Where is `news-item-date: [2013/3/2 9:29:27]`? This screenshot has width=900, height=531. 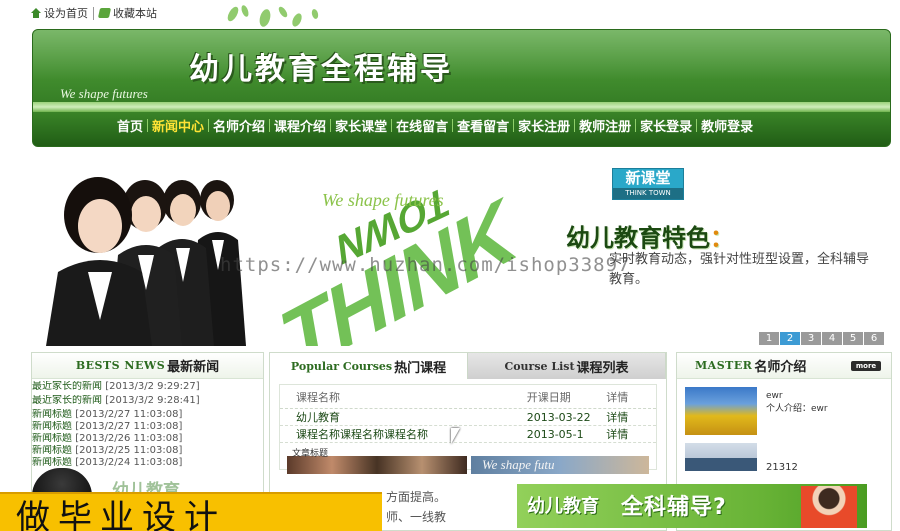
news-item-date: [2013/3/2 9:29:27] is located at coordinates (152, 386).